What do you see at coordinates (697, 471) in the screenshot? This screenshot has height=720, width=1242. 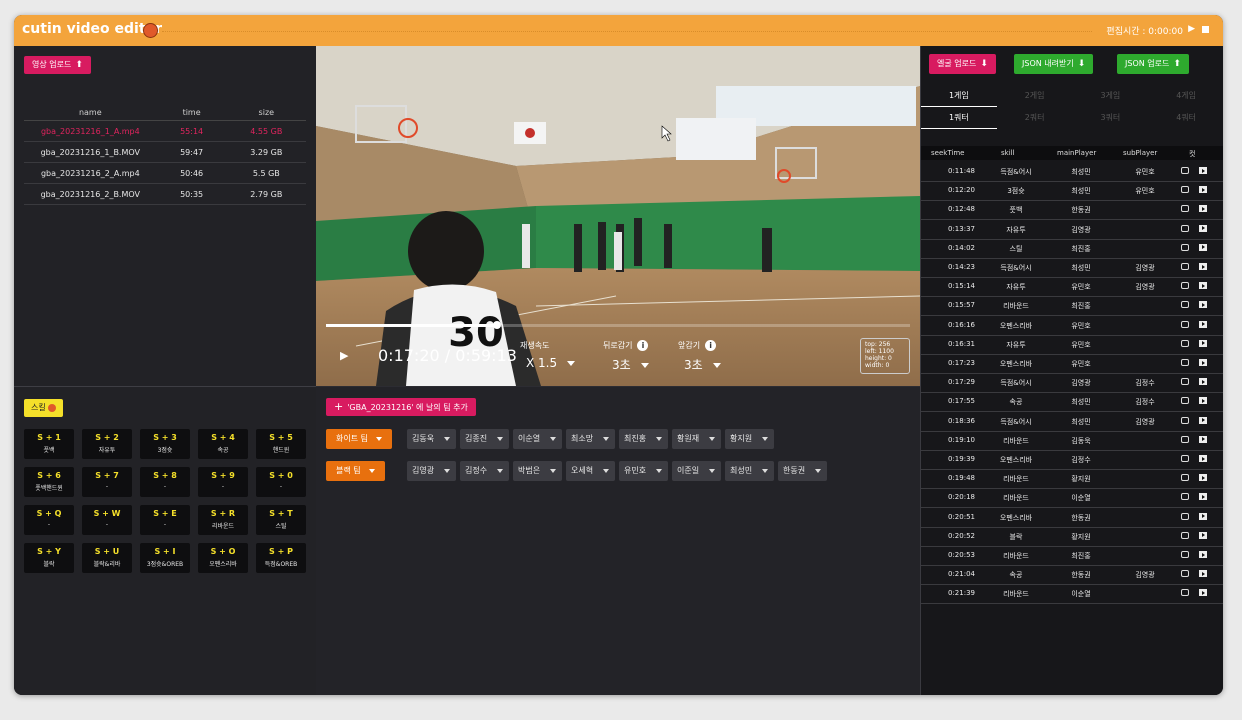 I see `player-chip: 이준일` at bounding box center [697, 471].